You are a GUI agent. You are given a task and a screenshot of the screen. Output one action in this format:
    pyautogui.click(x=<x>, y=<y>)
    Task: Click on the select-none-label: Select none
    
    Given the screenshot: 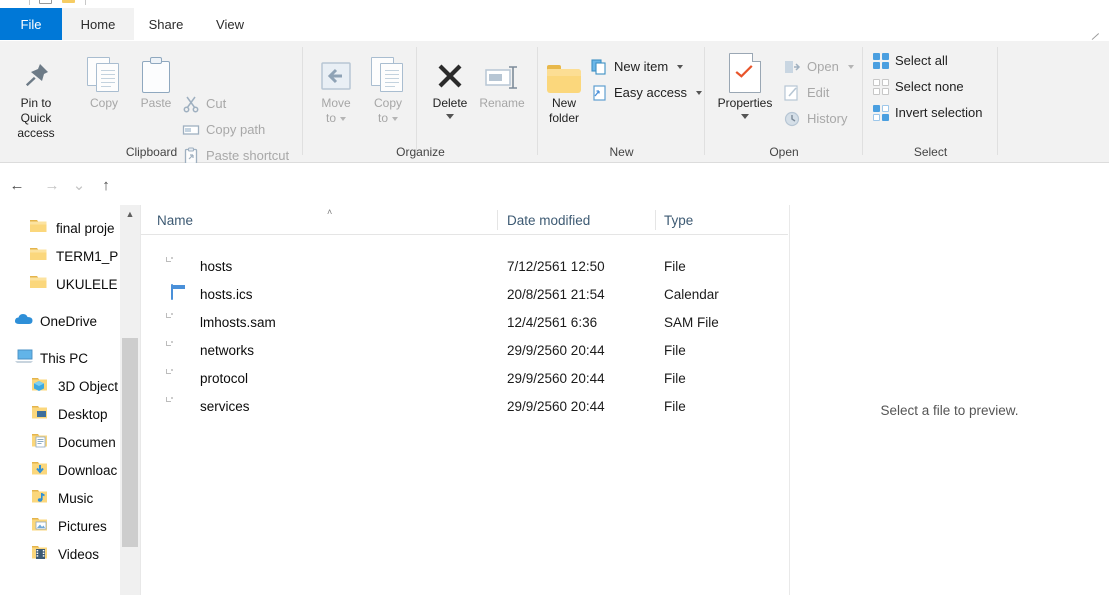 What is the action you would take?
    pyautogui.click(x=929, y=86)
    